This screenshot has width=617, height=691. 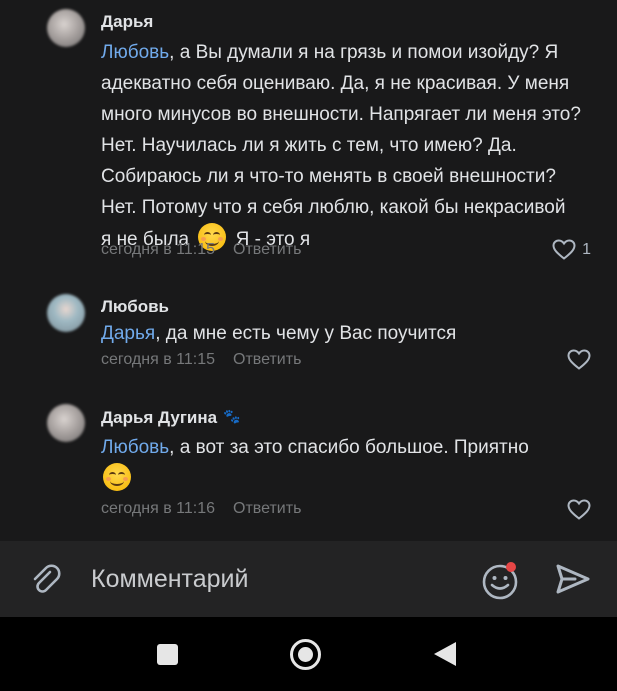 I want to click on emoji-button, so click(x=501, y=583).